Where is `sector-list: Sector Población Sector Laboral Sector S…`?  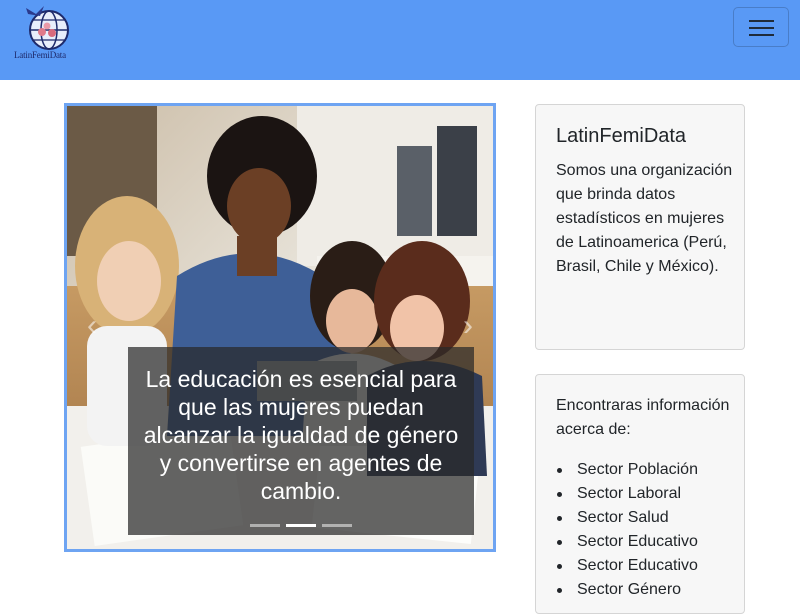 sector-list: Sector Población Sector Laboral Sector S… is located at coordinates (648, 530).